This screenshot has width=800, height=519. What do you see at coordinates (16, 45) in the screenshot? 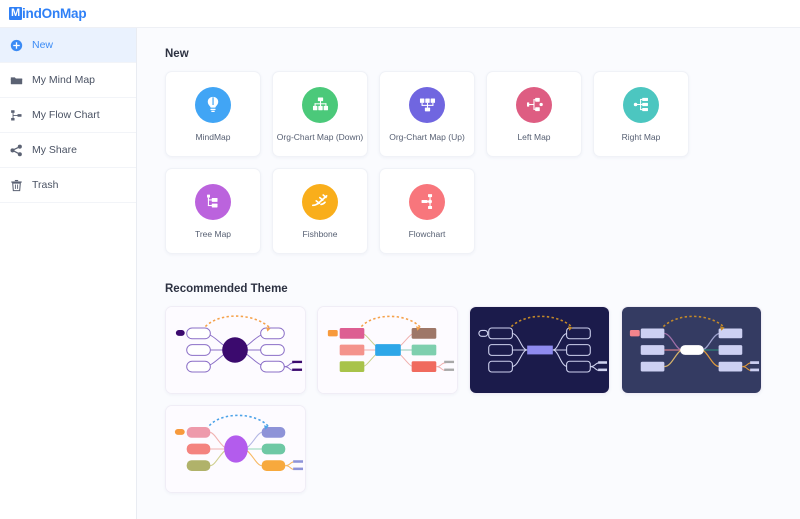
I see `plus-circle-icon` at bounding box center [16, 45].